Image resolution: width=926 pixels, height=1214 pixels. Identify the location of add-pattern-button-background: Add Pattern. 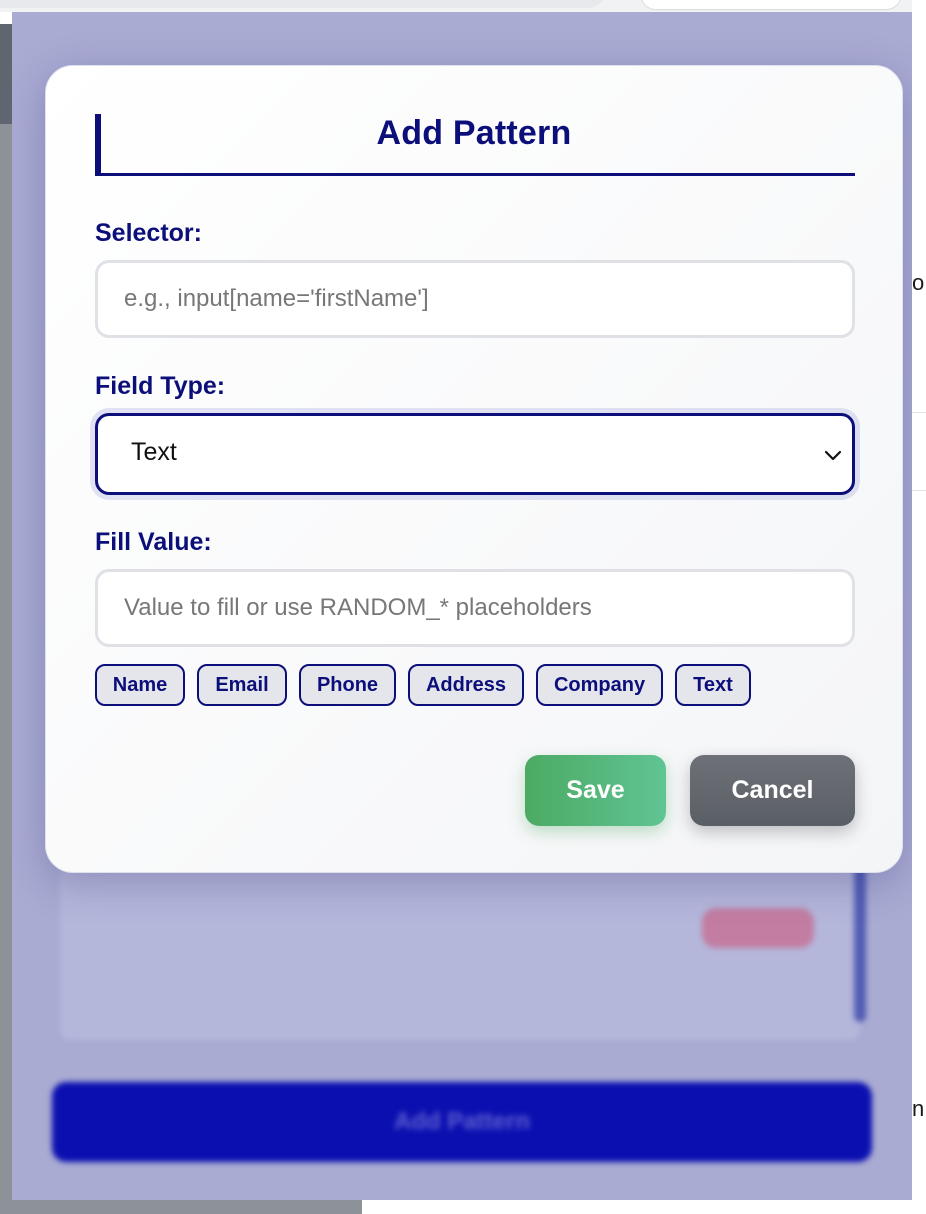
(462, 1122).